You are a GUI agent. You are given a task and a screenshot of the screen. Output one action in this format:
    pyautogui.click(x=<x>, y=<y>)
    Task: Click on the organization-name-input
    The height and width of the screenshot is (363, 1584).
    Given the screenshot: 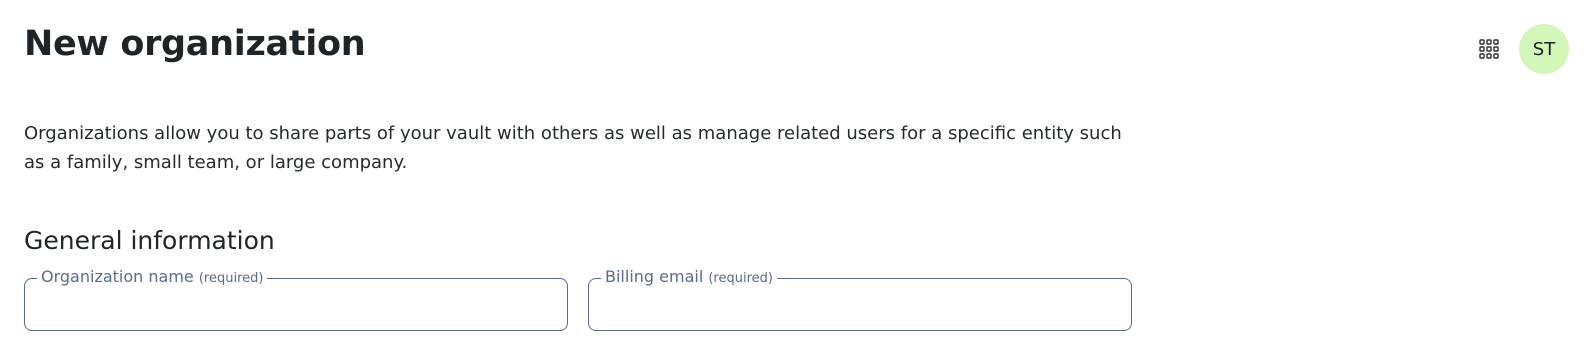 What is the action you would take?
    pyautogui.click(x=296, y=308)
    